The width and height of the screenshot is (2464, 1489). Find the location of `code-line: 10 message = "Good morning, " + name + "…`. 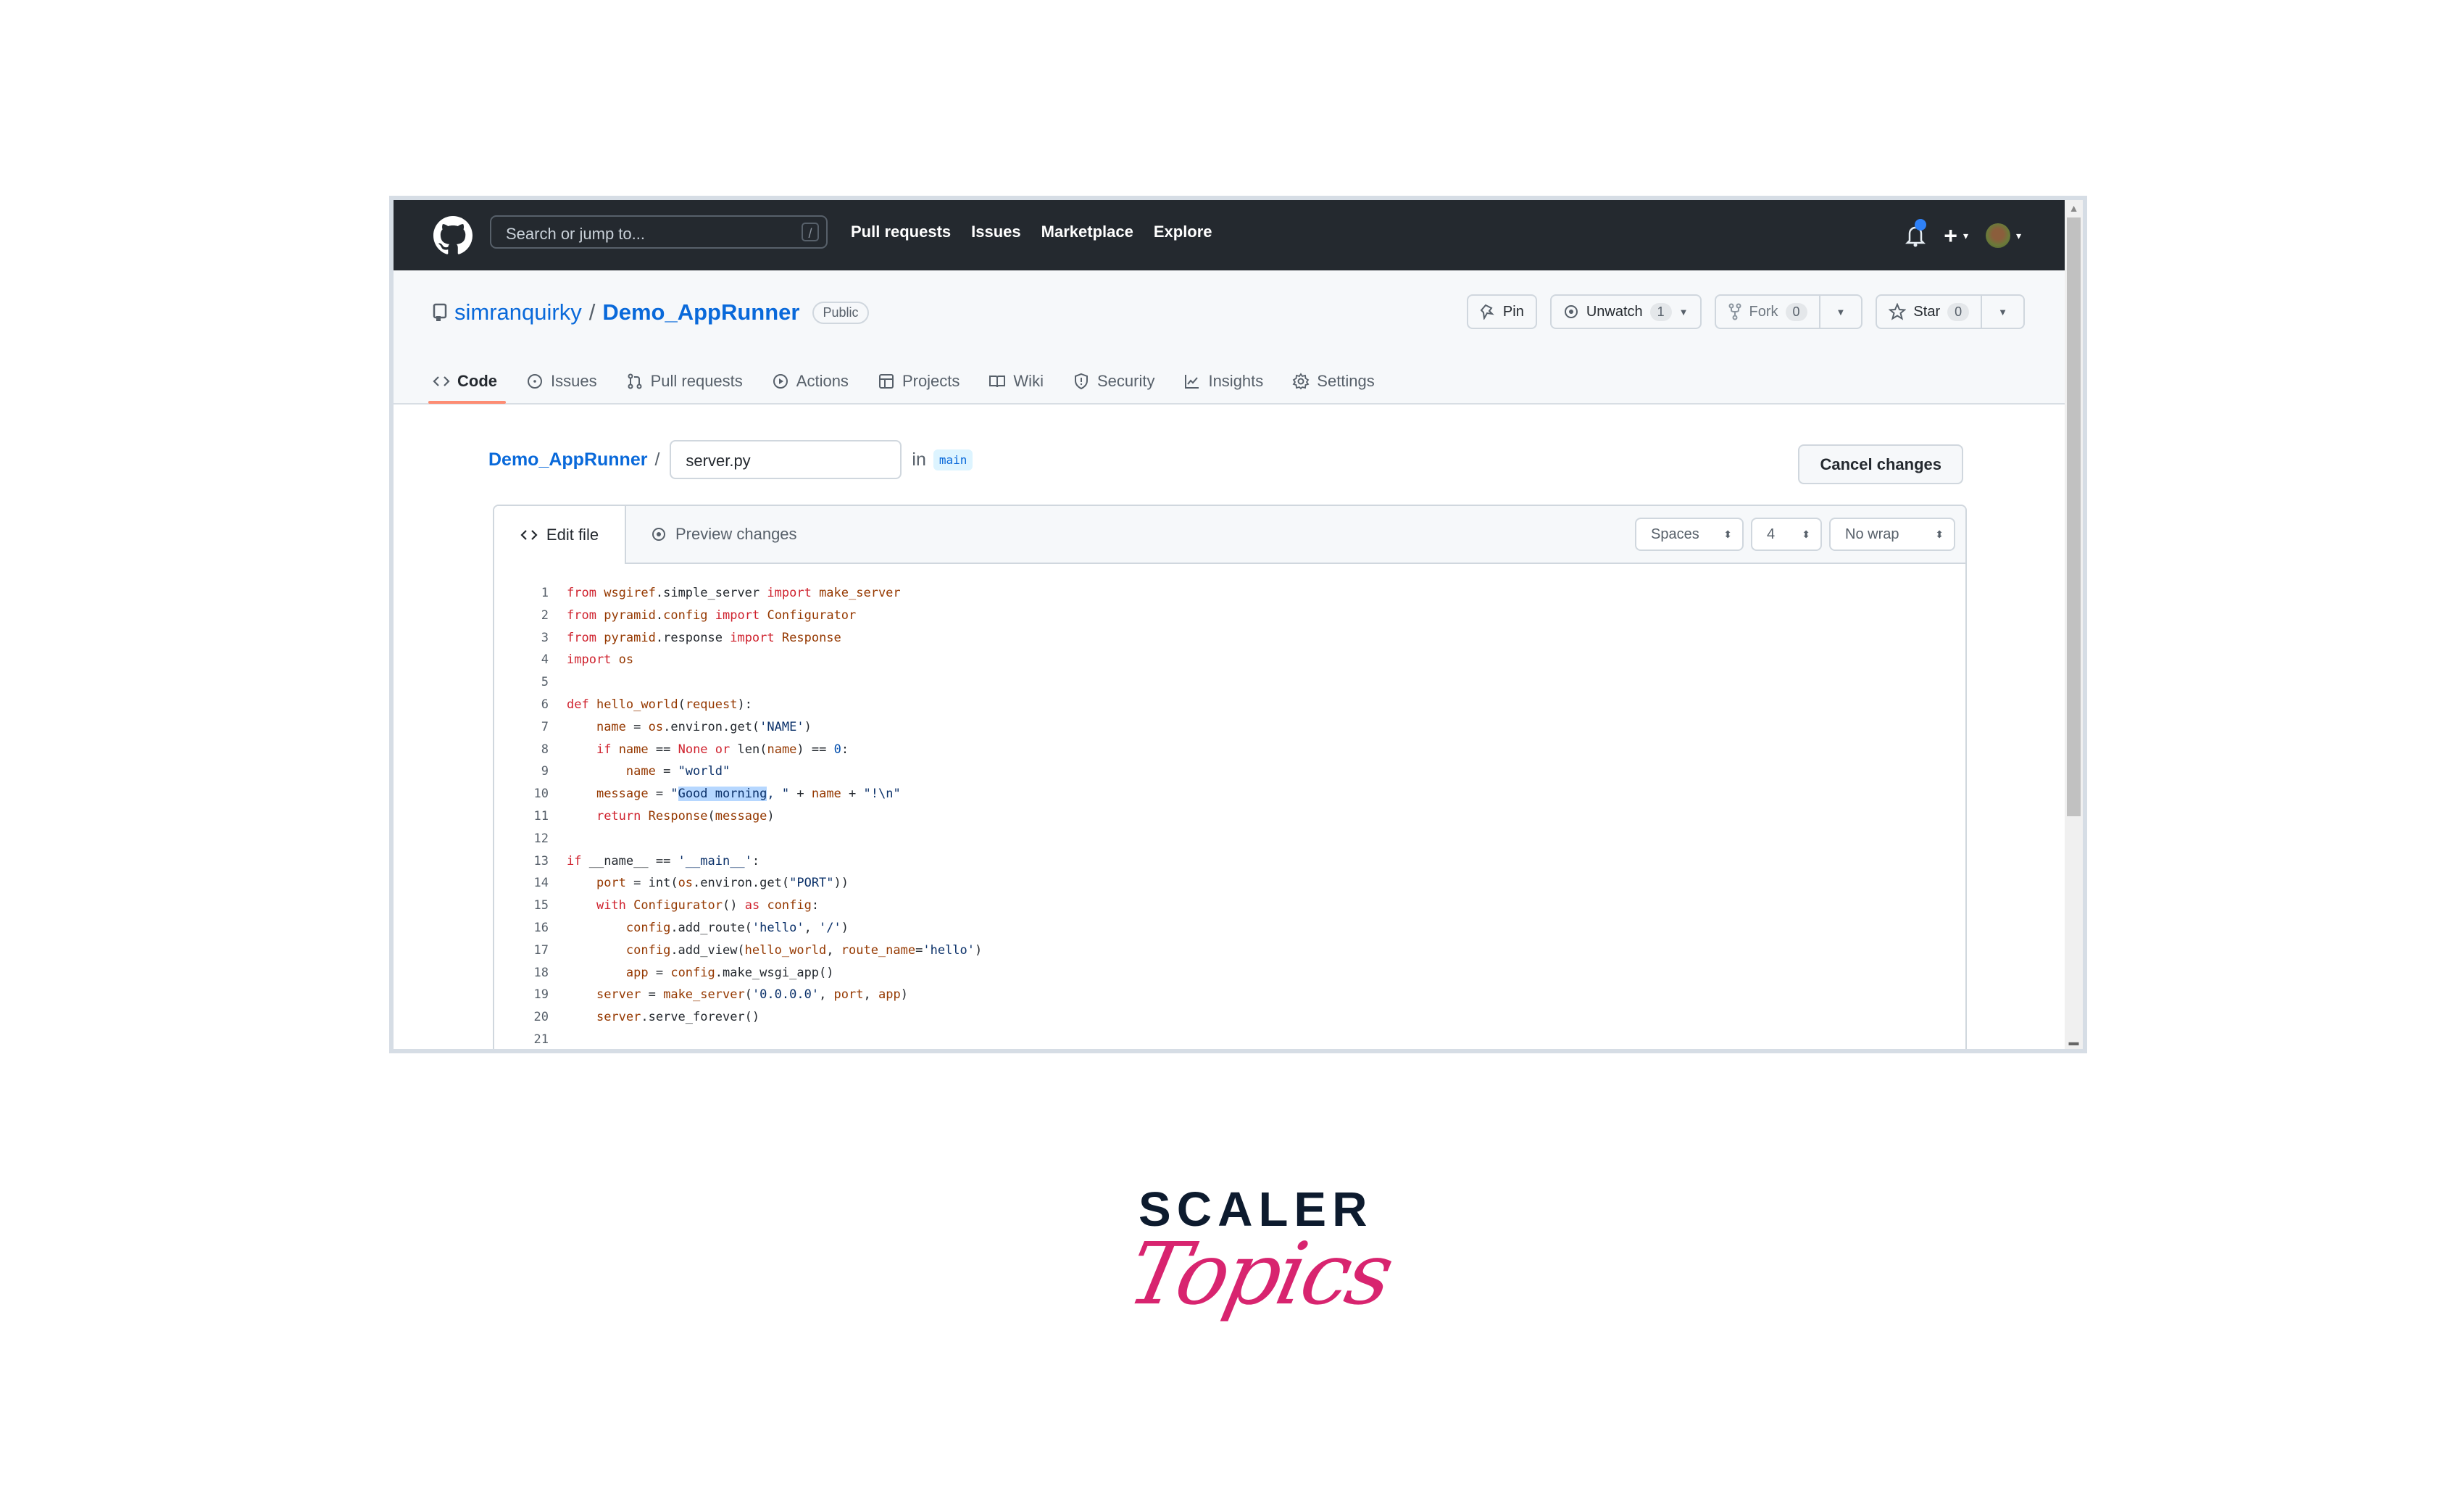

code-line: 10 message = "Good morning, " + name + "… is located at coordinates (1229, 794).